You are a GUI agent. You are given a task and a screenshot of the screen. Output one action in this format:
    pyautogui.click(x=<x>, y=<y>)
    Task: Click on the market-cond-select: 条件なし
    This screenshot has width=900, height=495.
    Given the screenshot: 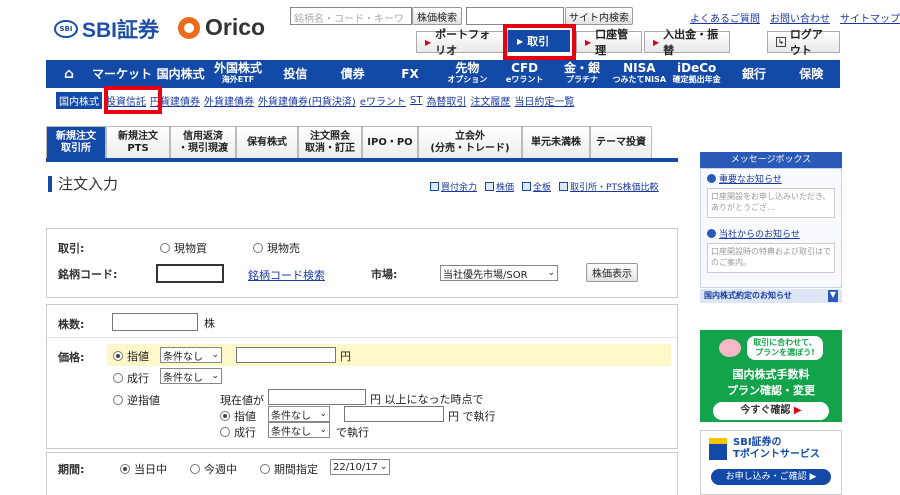 What is the action you would take?
    pyautogui.click(x=191, y=376)
    